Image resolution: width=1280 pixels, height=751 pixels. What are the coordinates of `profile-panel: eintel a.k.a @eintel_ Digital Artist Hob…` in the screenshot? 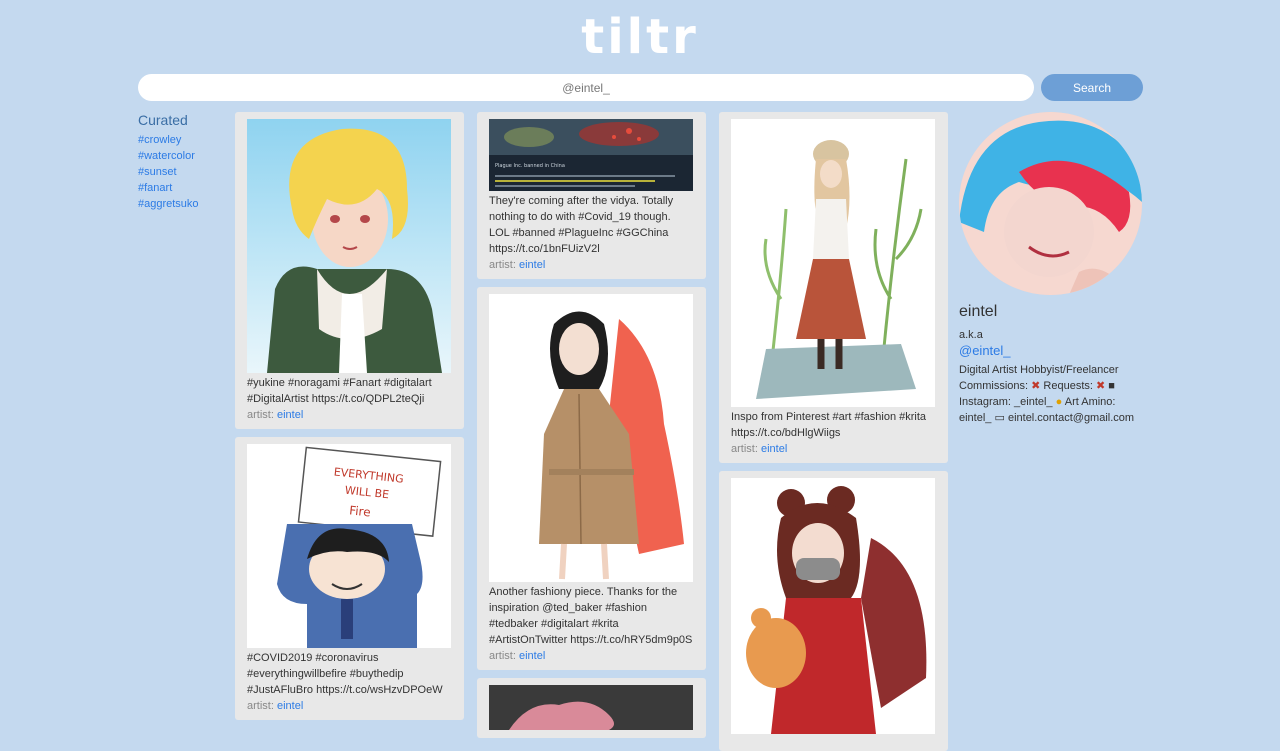 It's located at (1054, 269).